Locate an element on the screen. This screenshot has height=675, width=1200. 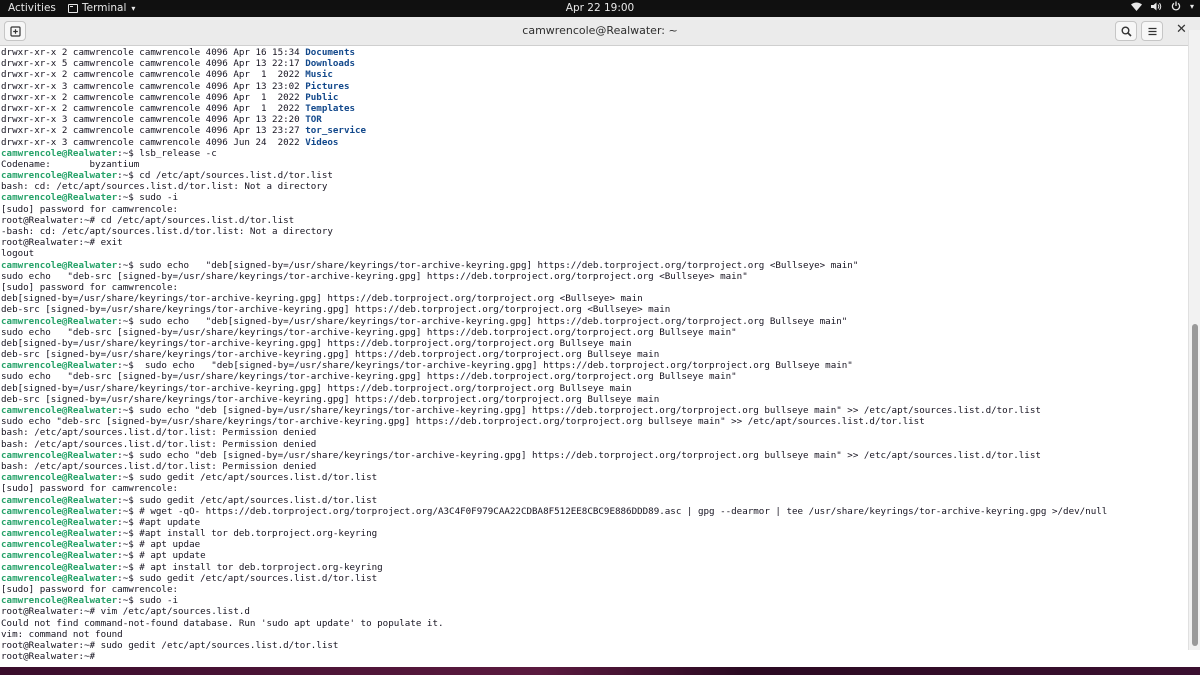
volume-icon is located at coordinates (1156, 6).